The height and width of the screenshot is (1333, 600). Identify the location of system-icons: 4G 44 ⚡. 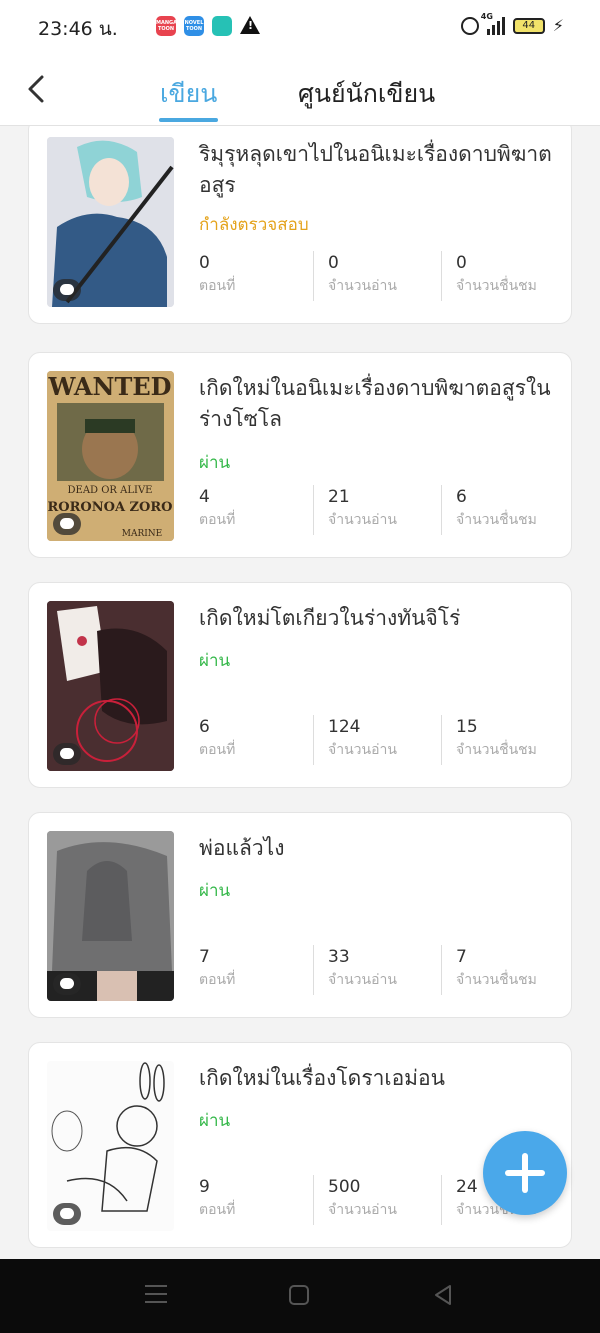
(512, 23).